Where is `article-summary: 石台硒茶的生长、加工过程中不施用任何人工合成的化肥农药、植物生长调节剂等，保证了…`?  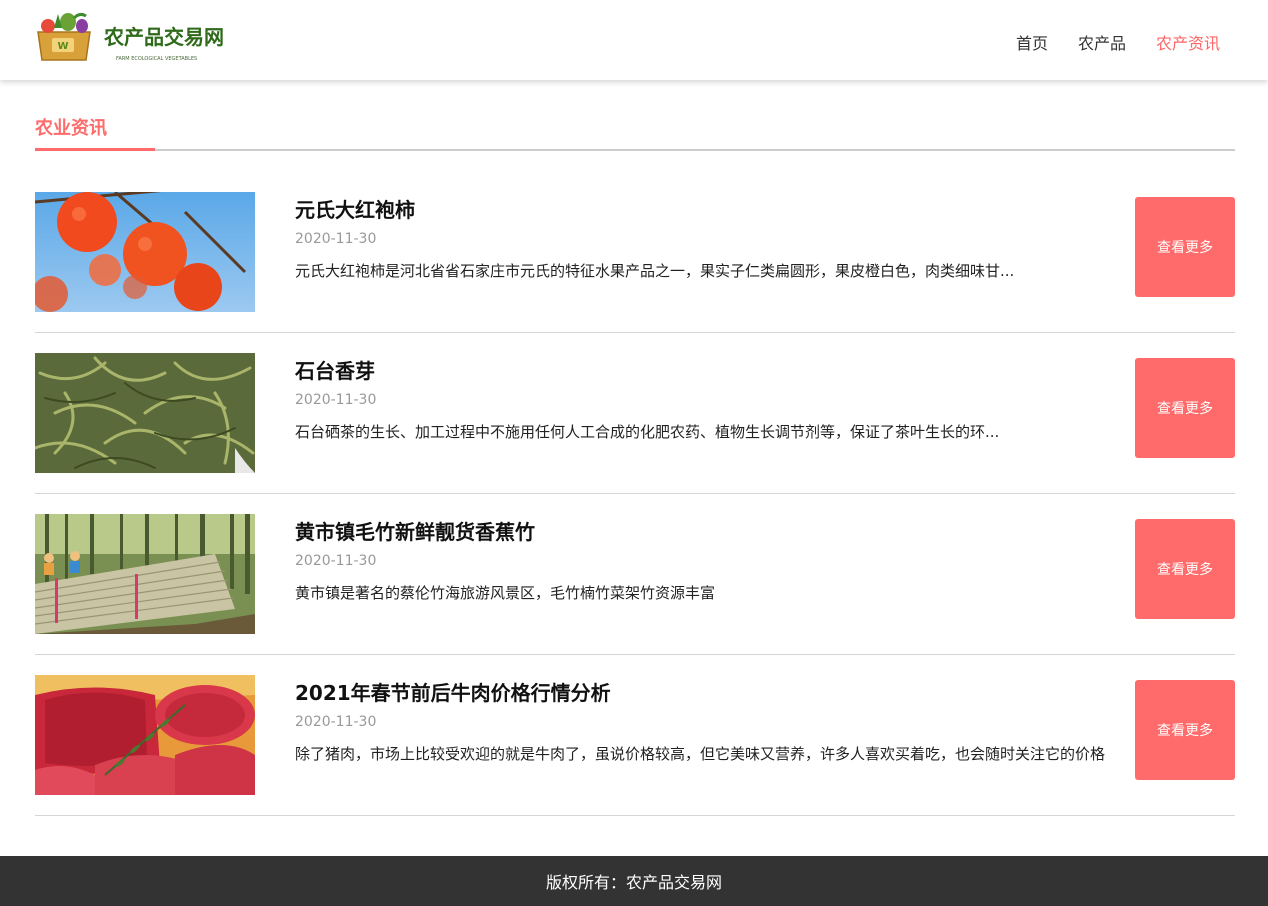
article-summary: 石台硒茶的生长、加工过程中不施用任何人工合成的化肥农药、植物生长调节剂等，保证了… is located at coordinates (647, 432).